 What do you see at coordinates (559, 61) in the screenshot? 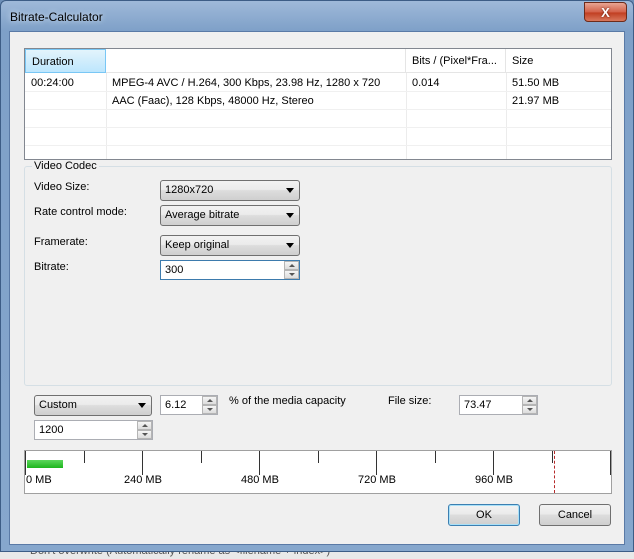
I see `column-header-size: Size` at bounding box center [559, 61].